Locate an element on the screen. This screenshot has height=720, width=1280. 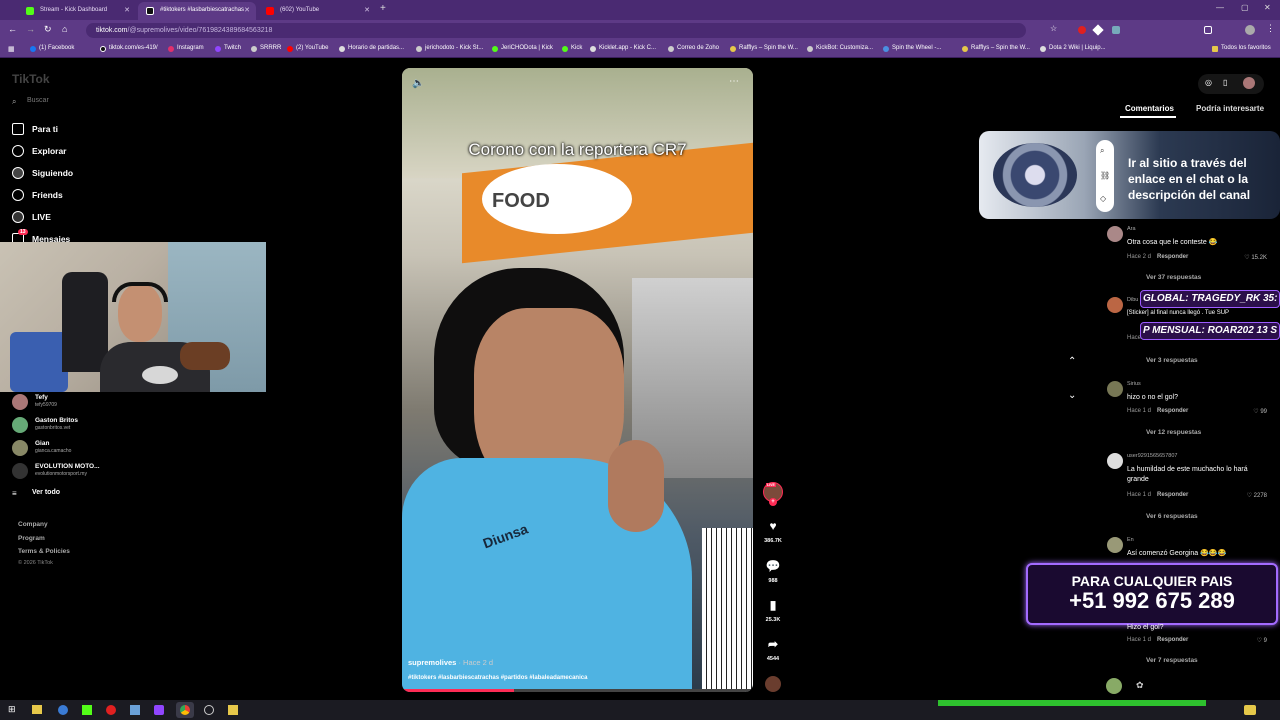
like-button: ♥ 386.7K is located at coordinates (773, 531).